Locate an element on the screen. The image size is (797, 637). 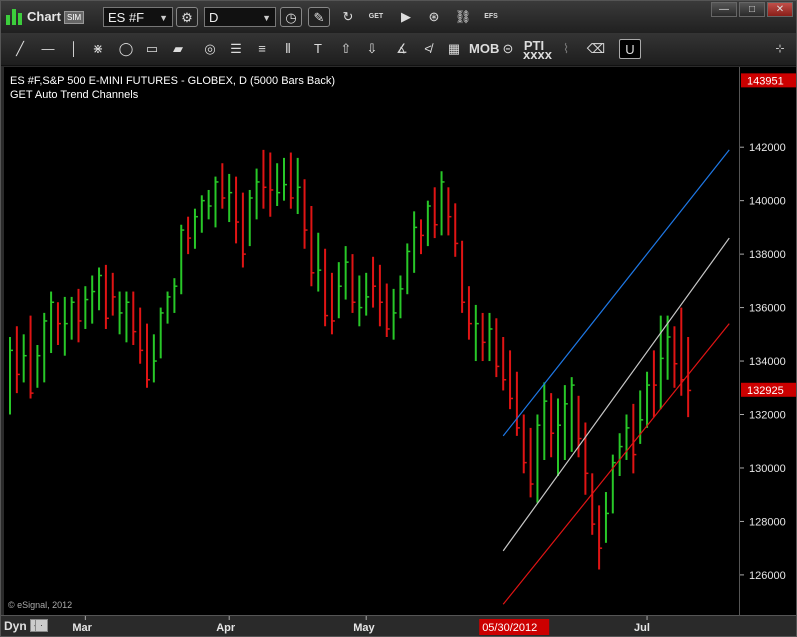
fibonacci-tool-icon: ☰ is located at coordinates (236, 49).